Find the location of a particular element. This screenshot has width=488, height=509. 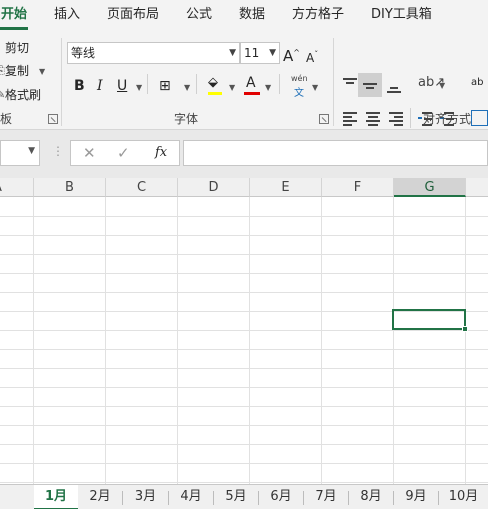

drag-handle-icon: ⋮ is located at coordinates (58, 151).